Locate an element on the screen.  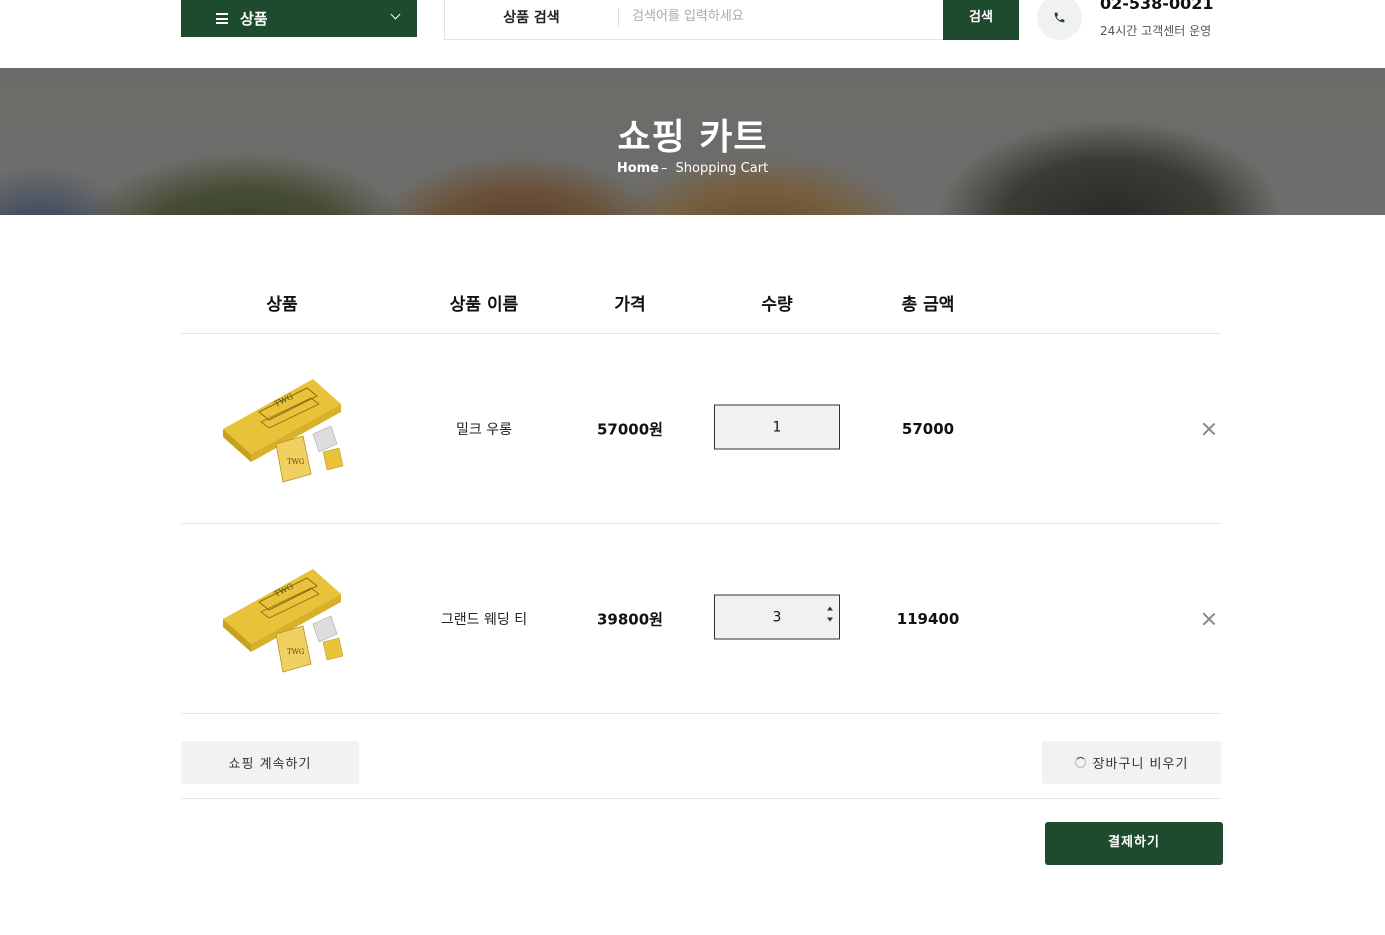
quantity-stepper: 3 is located at coordinates (777, 617).